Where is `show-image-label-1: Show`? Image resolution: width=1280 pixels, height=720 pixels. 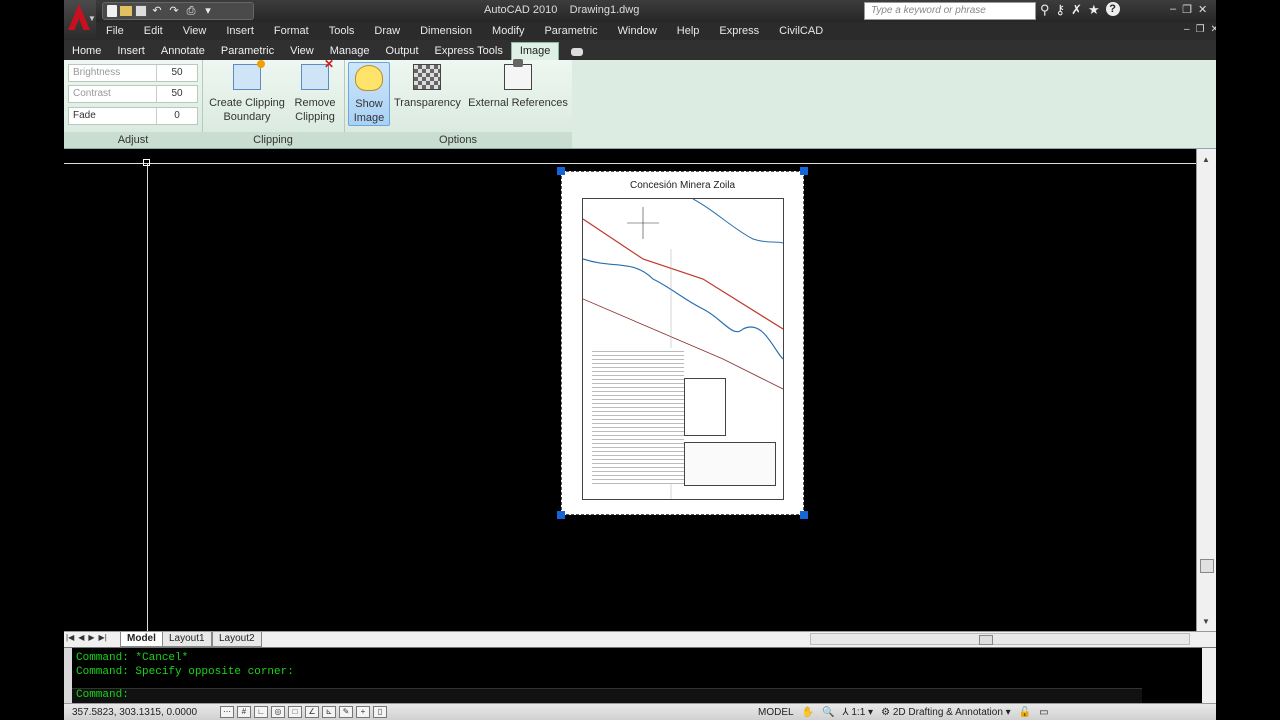
show-image-label-1: Show is located at coordinates (369, 104).